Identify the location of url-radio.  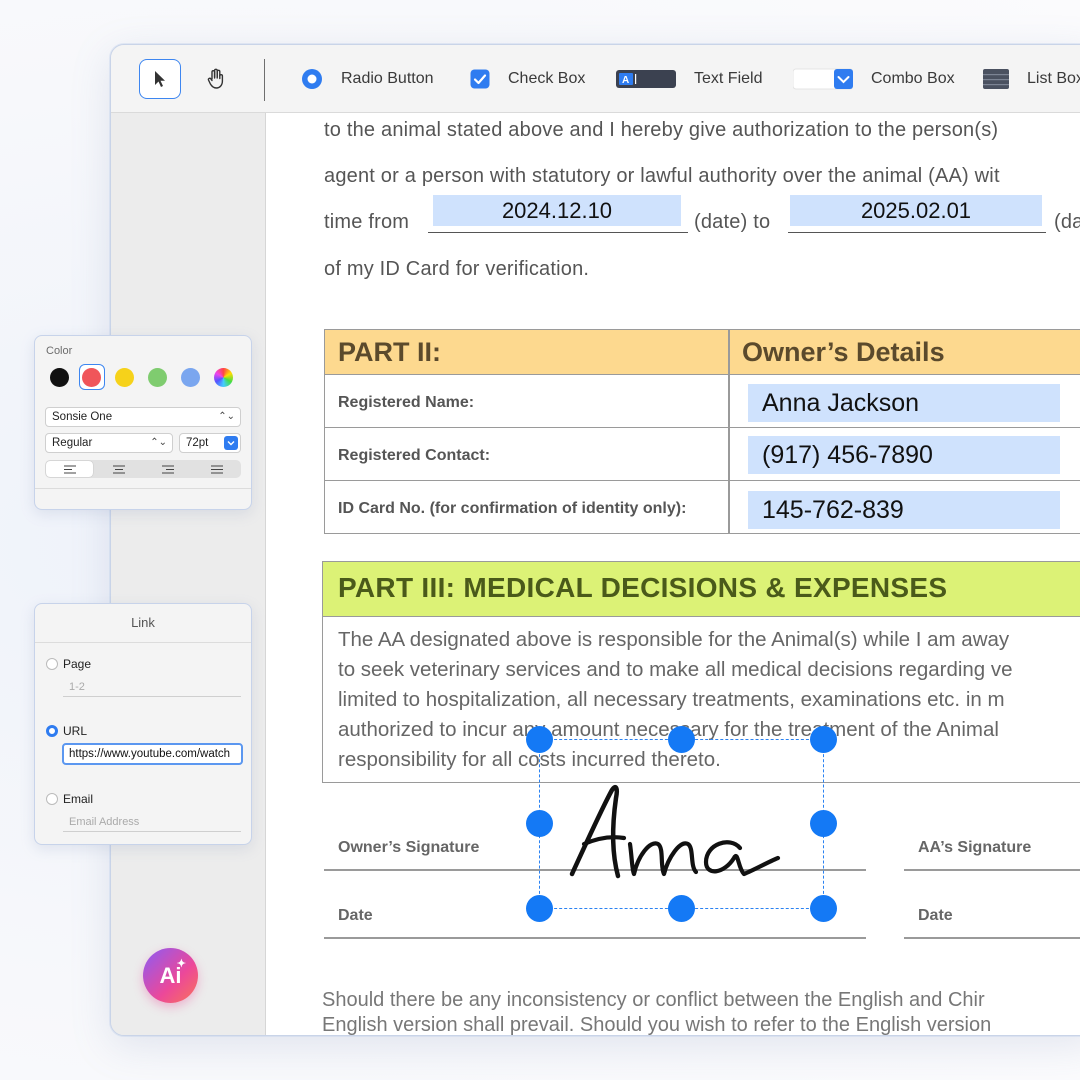
(52, 731).